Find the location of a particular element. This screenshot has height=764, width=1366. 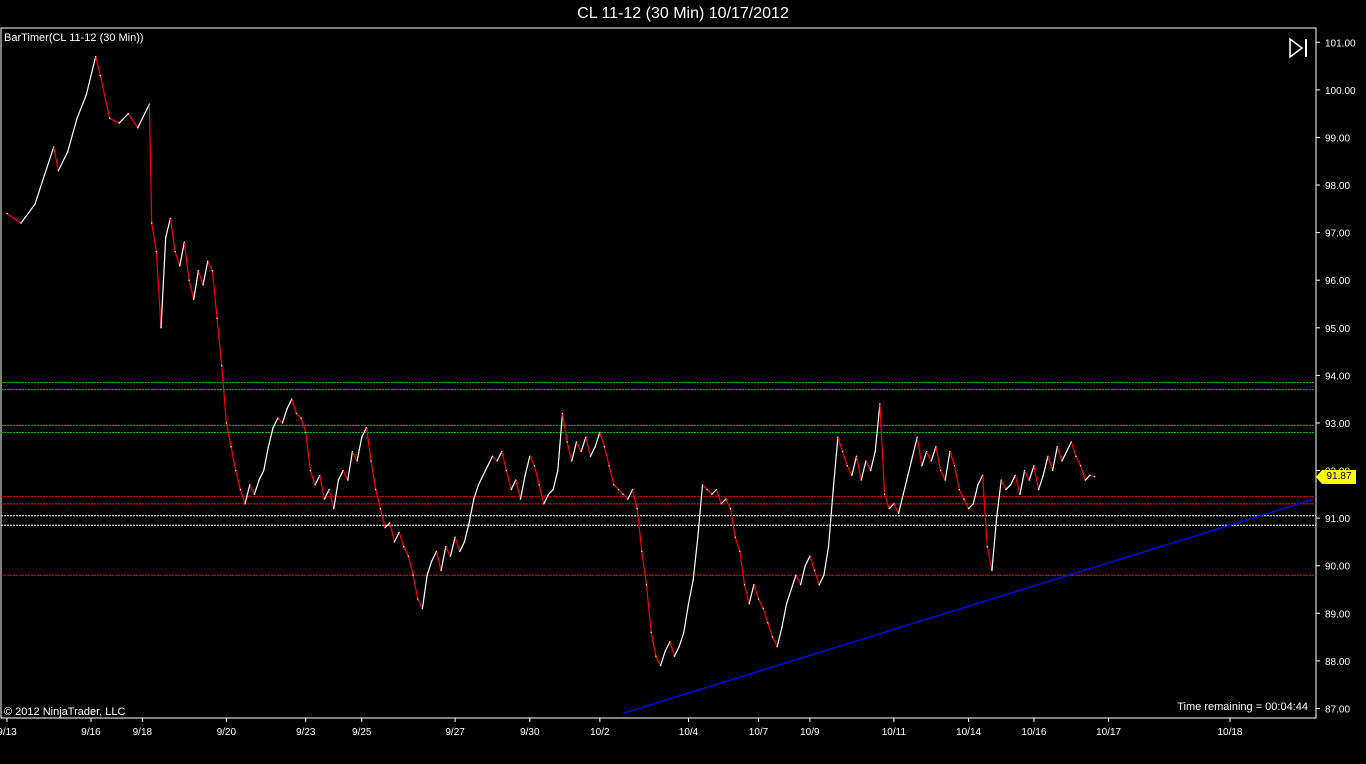

x-tick-label-12: 10/11 is located at coordinates (894, 732).